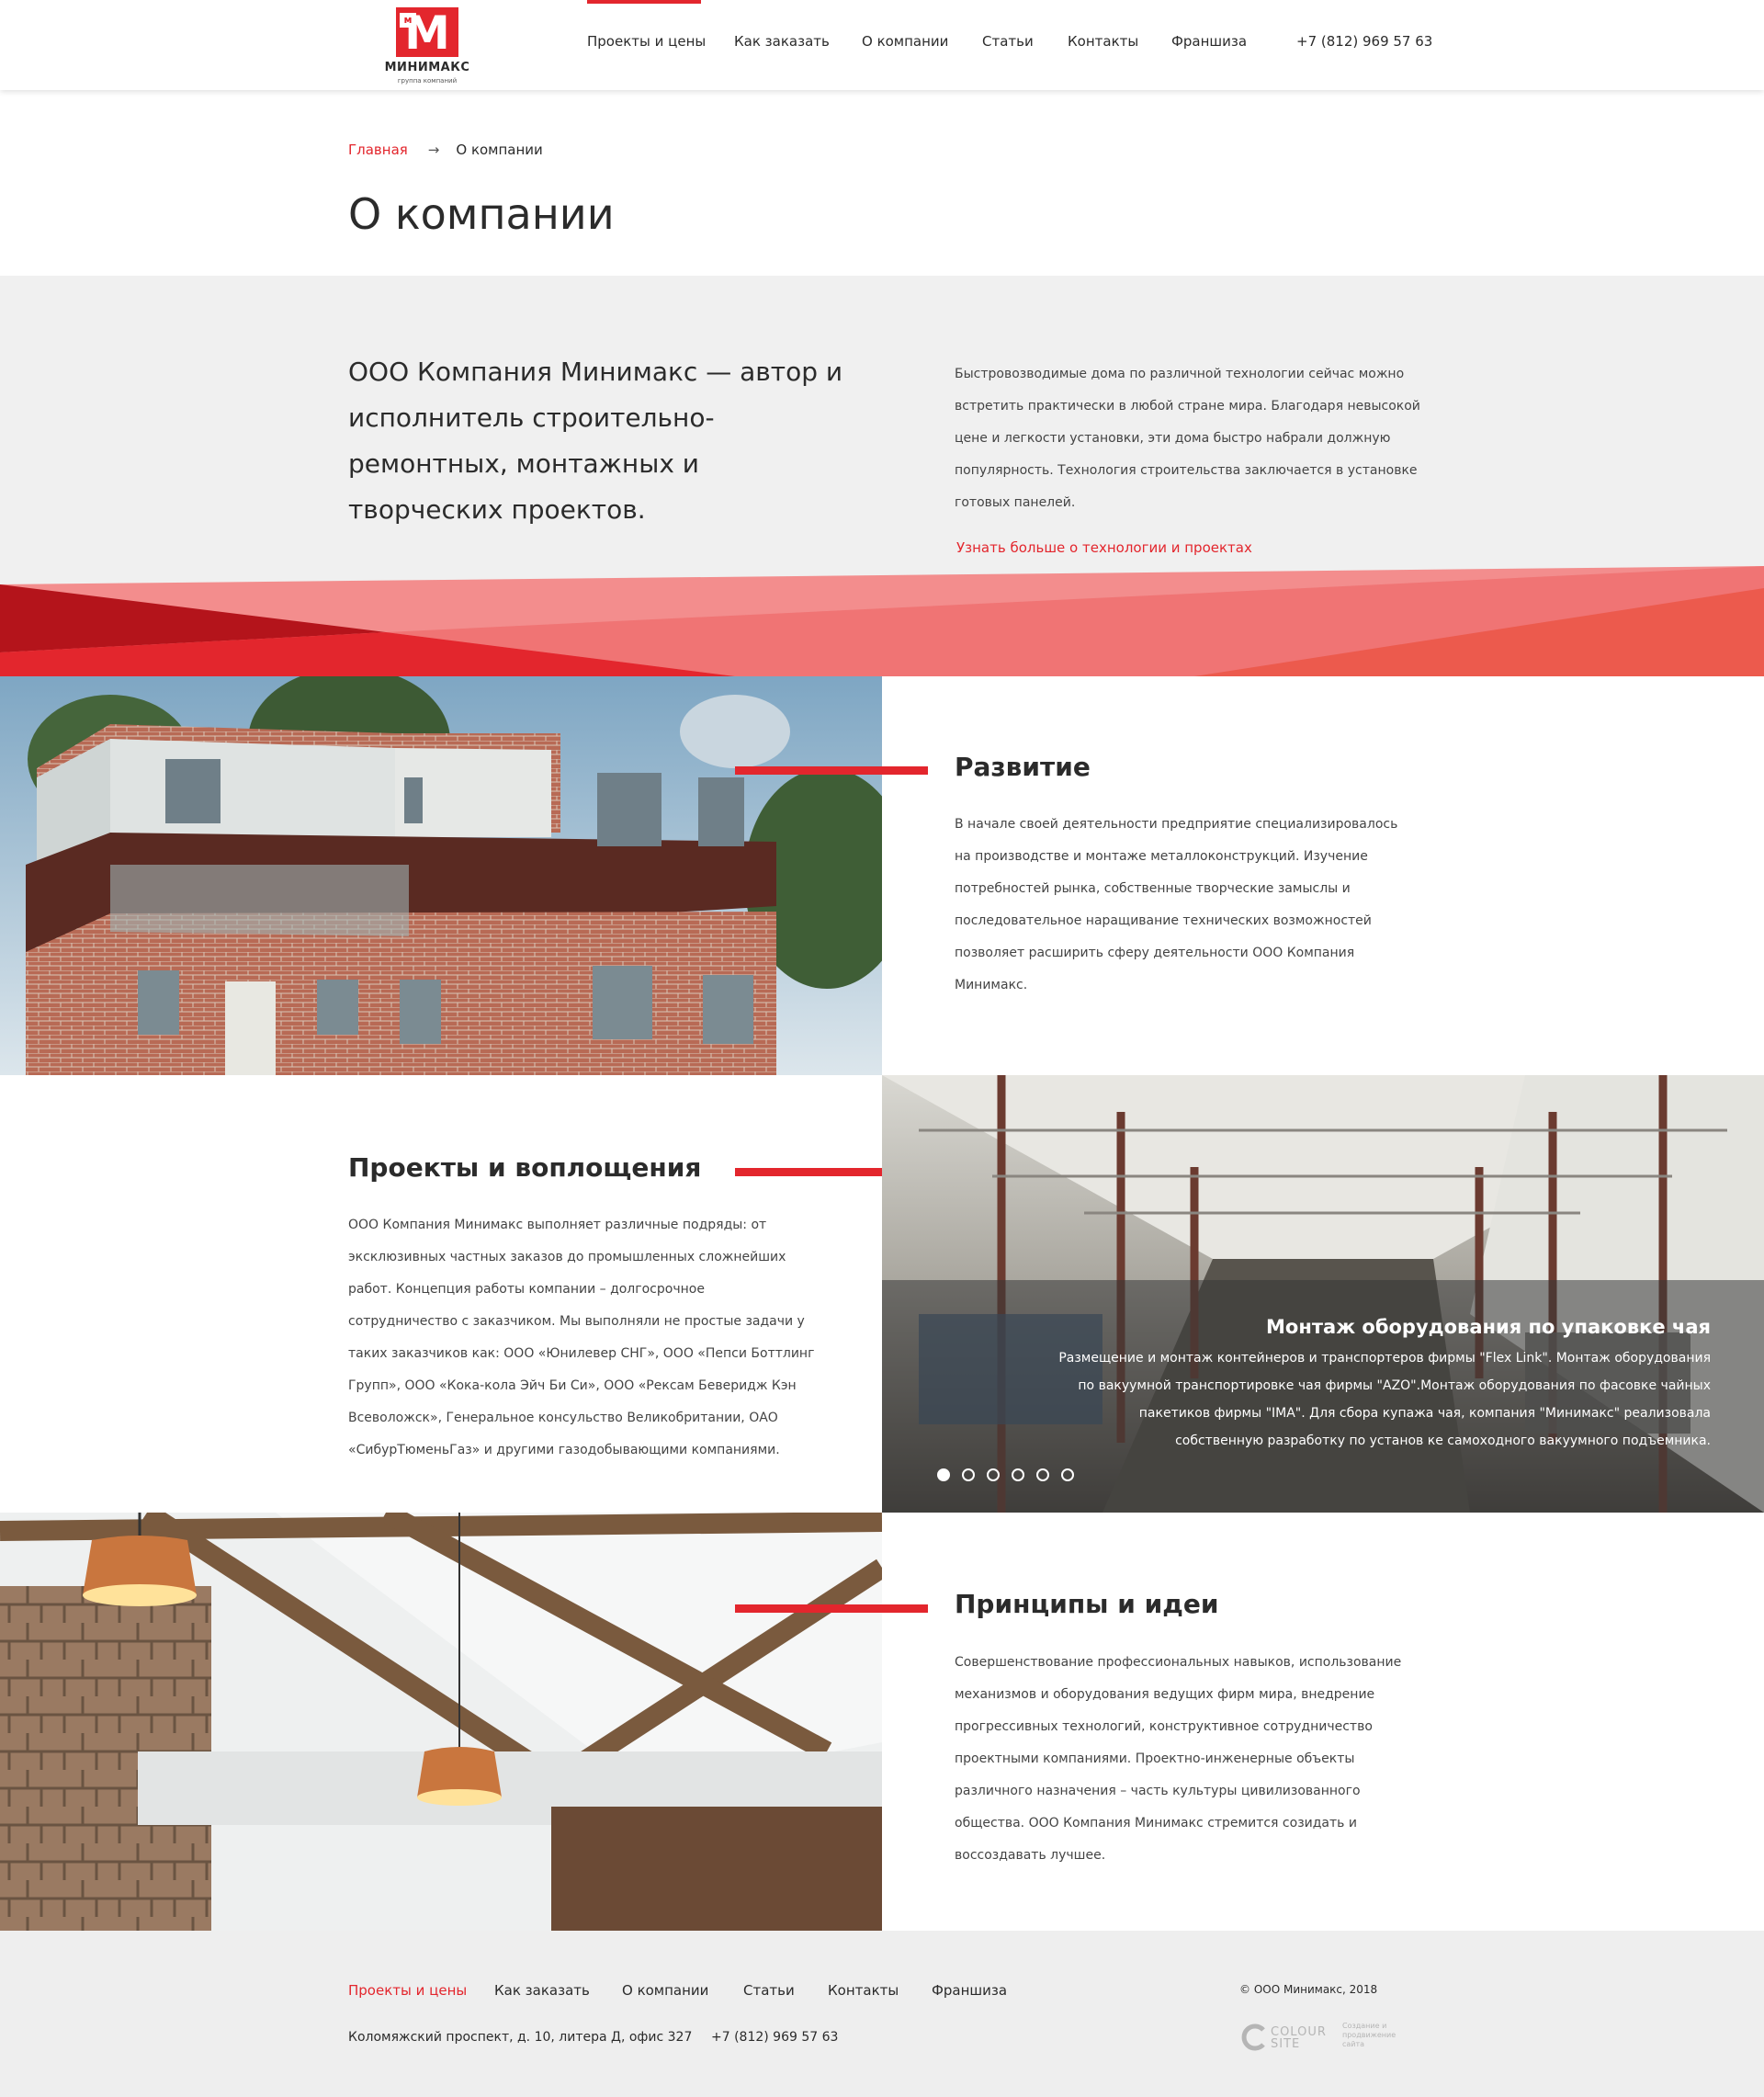  What do you see at coordinates (775, 2038) in the screenshot?
I see `footer-phone: +7 (812) 969 57 63` at bounding box center [775, 2038].